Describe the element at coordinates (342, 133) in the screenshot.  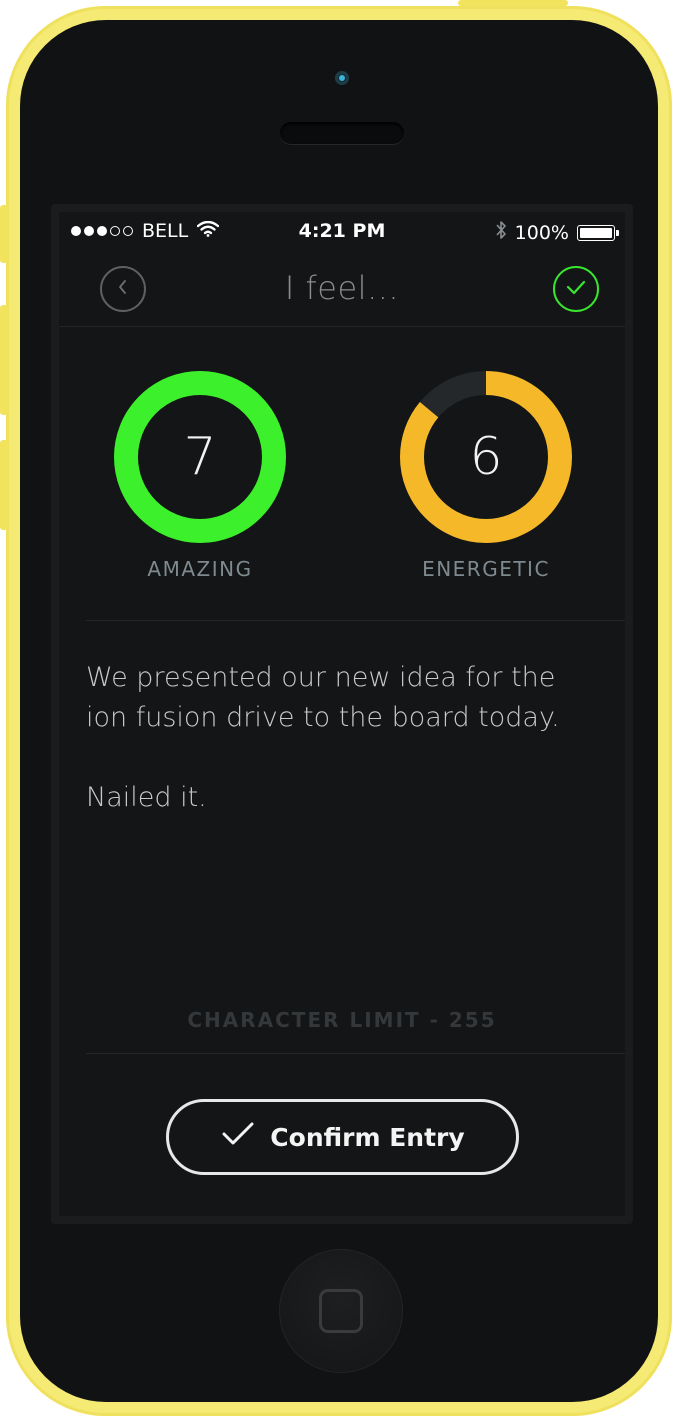
I see `earpiece-speaker` at that location.